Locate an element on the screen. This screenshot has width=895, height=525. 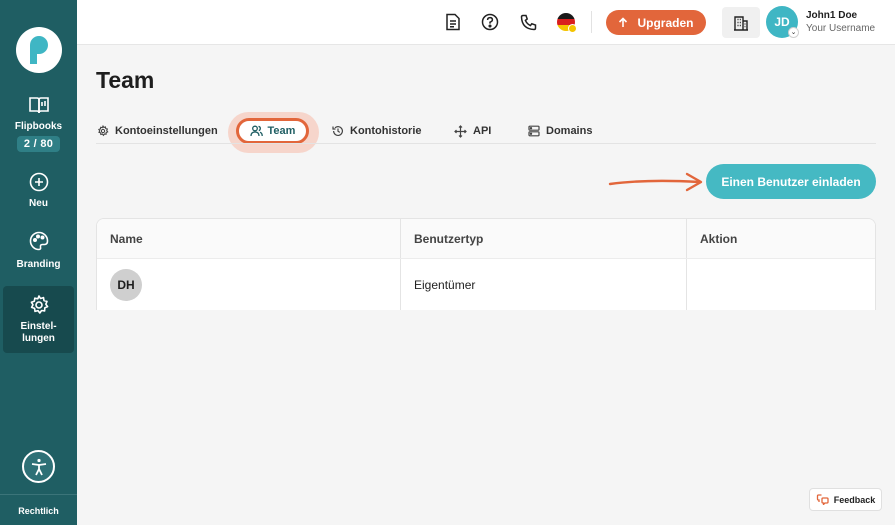
book-icon is located at coordinates (39, 105).